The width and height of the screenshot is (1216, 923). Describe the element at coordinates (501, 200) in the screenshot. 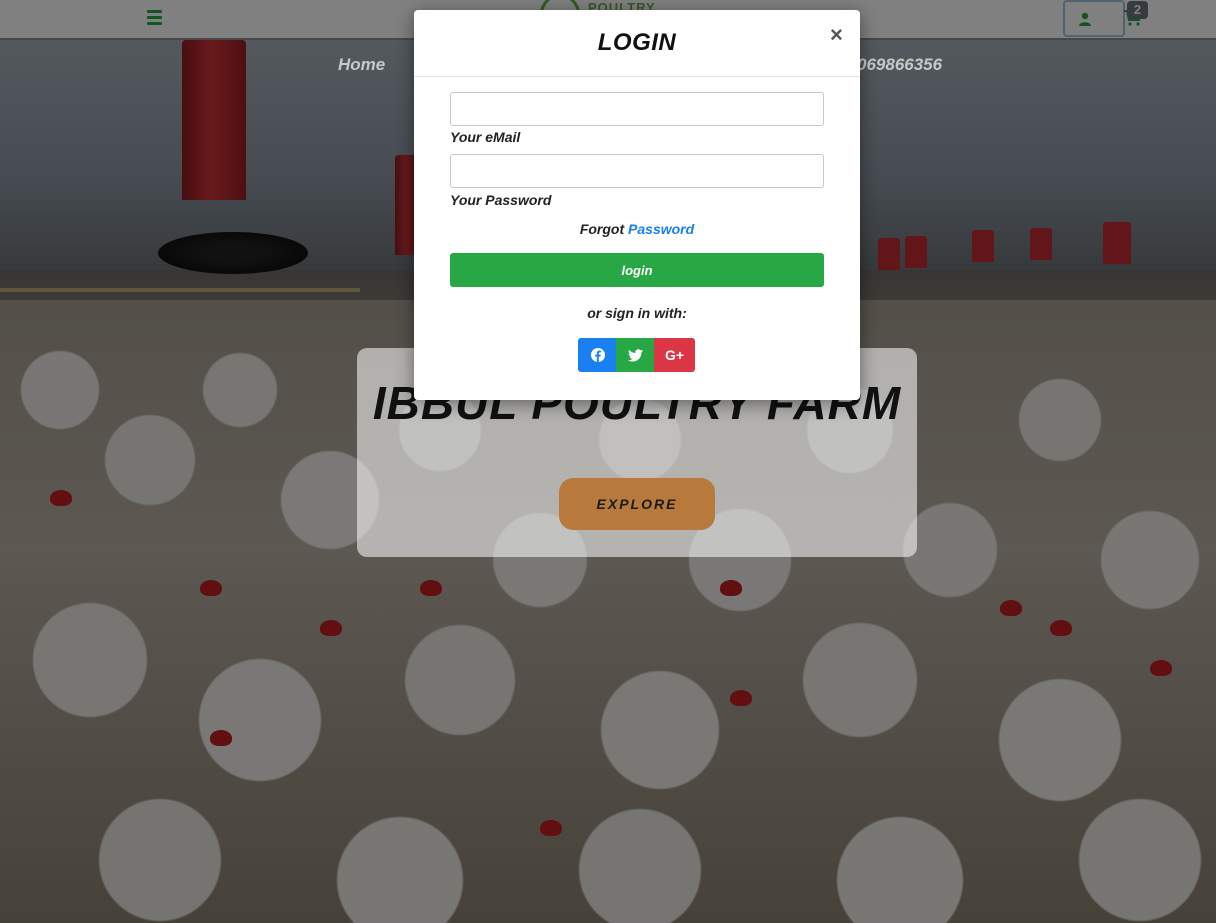

I see `password-label: Your Password` at that location.